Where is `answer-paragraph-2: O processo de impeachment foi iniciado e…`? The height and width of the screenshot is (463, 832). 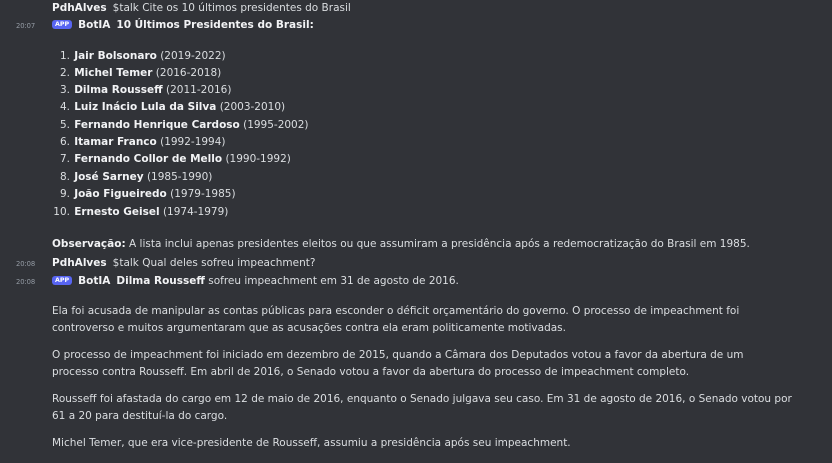
answer-paragraph-2: O processo de impeachment foi iniciado e… is located at coordinates (398, 363).